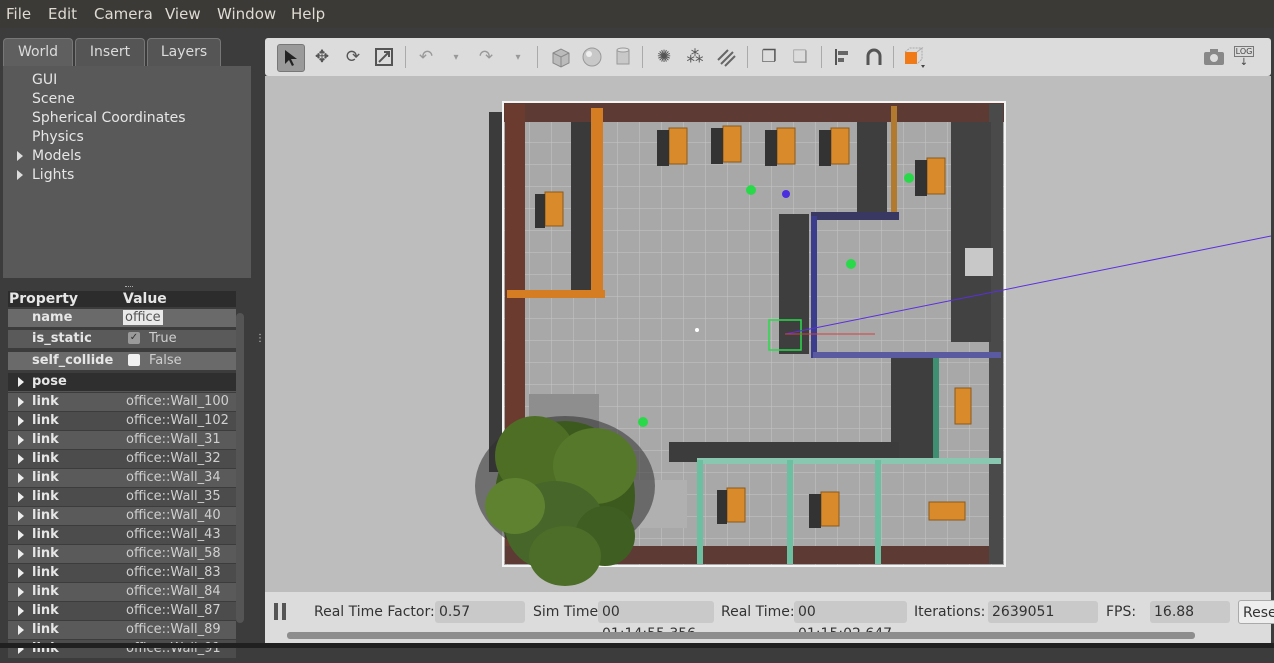 This screenshot has height=663, width=1274. What do you see at coordinates (143, 317) in the screenshot?
I see `property-value: office` at bounding box center [143, 317].